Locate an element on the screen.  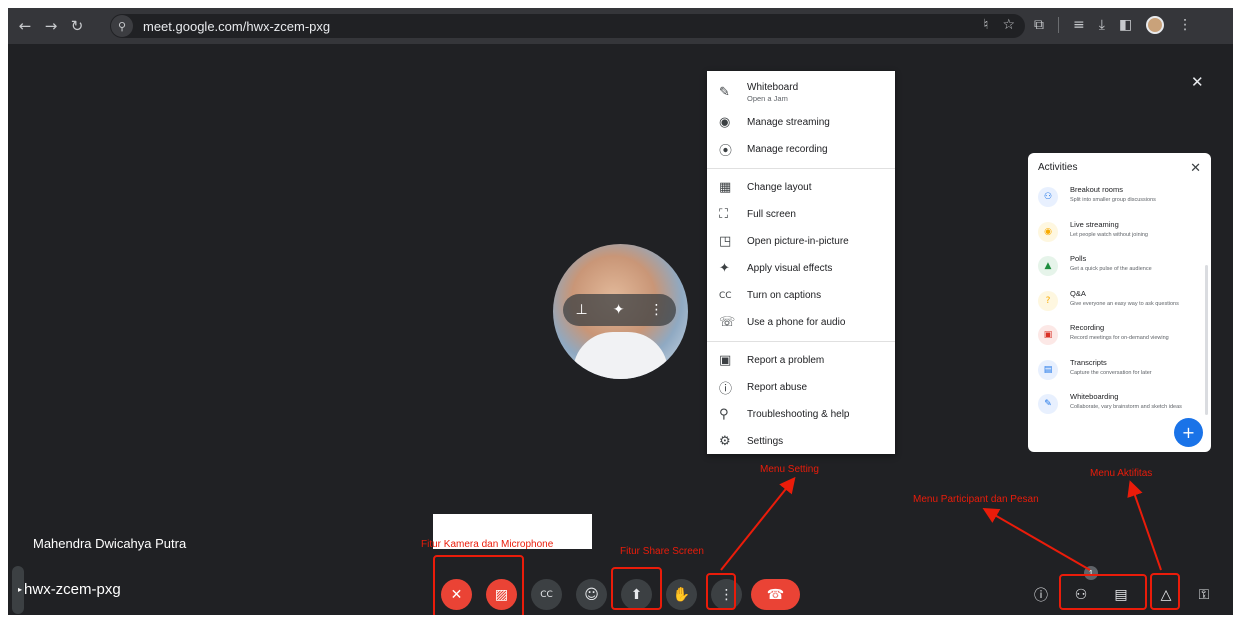
meeting-details-button: ⓘ is located at coordinates (1041, 594).